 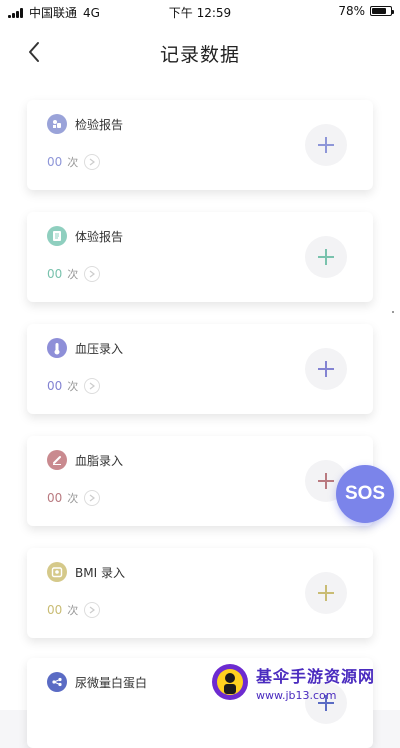 What do you see at coordinates (57, 348) in the screenshot?
I see `thermometer-icon` at bounding box center [57, 348].